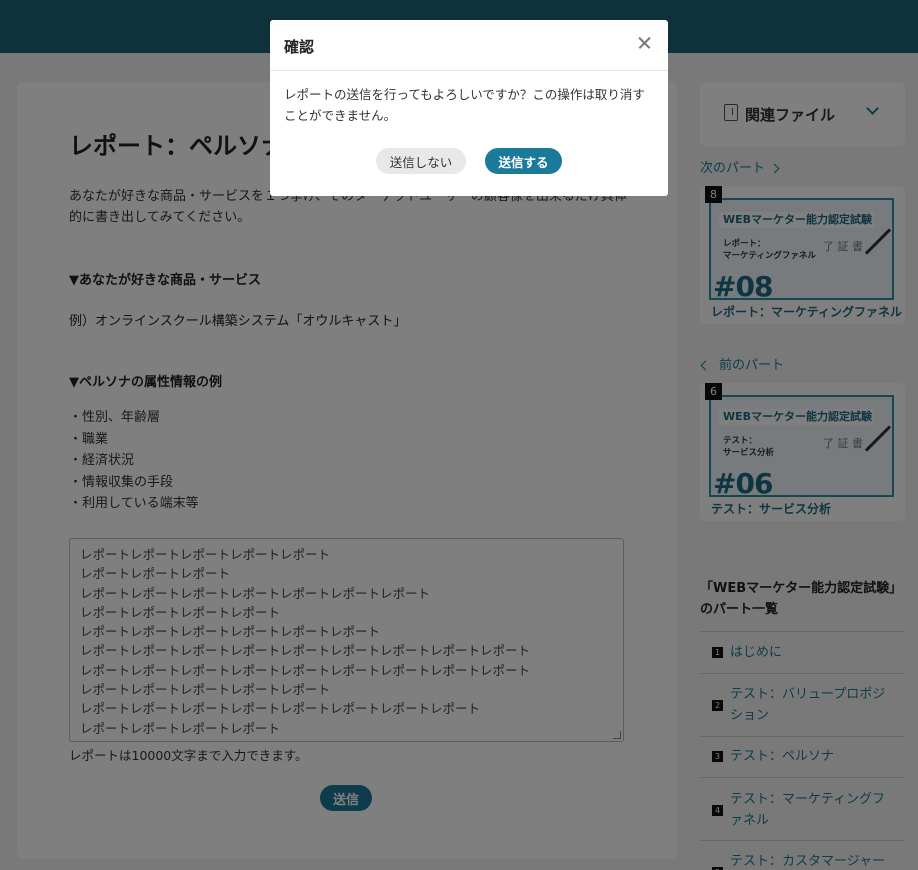  What do you see at coordinates (523, 161) in the screenshot?
I see `confirm-send-button: 送信する` at bounding box center [523, 161].